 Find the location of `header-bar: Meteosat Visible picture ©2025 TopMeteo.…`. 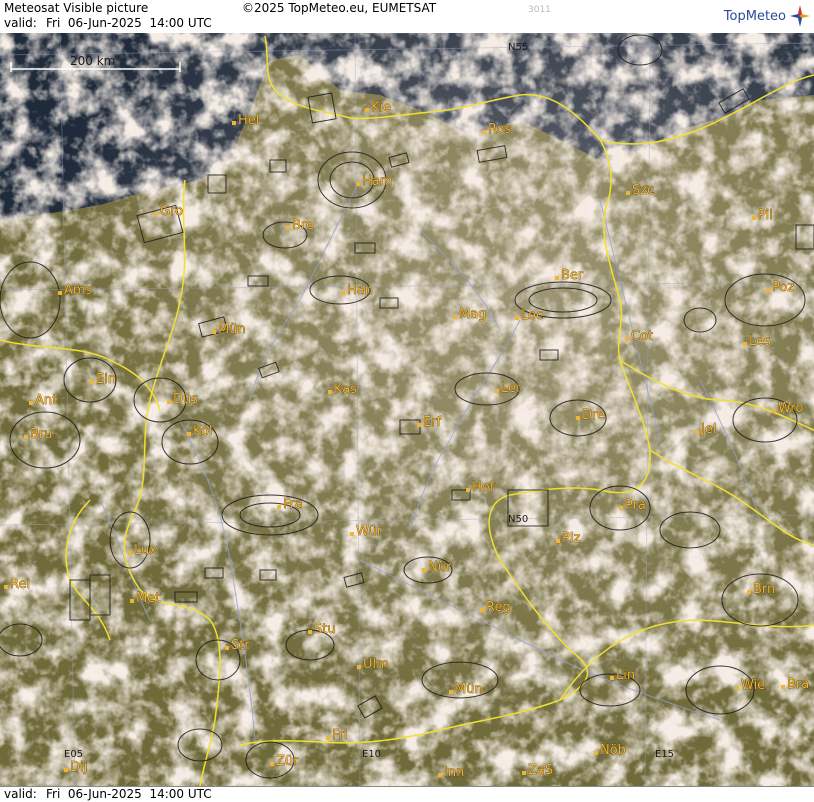

header-bar: Meteosat Visible picture ©2025 TopMeteo.… is located at coordinates (407, 17).